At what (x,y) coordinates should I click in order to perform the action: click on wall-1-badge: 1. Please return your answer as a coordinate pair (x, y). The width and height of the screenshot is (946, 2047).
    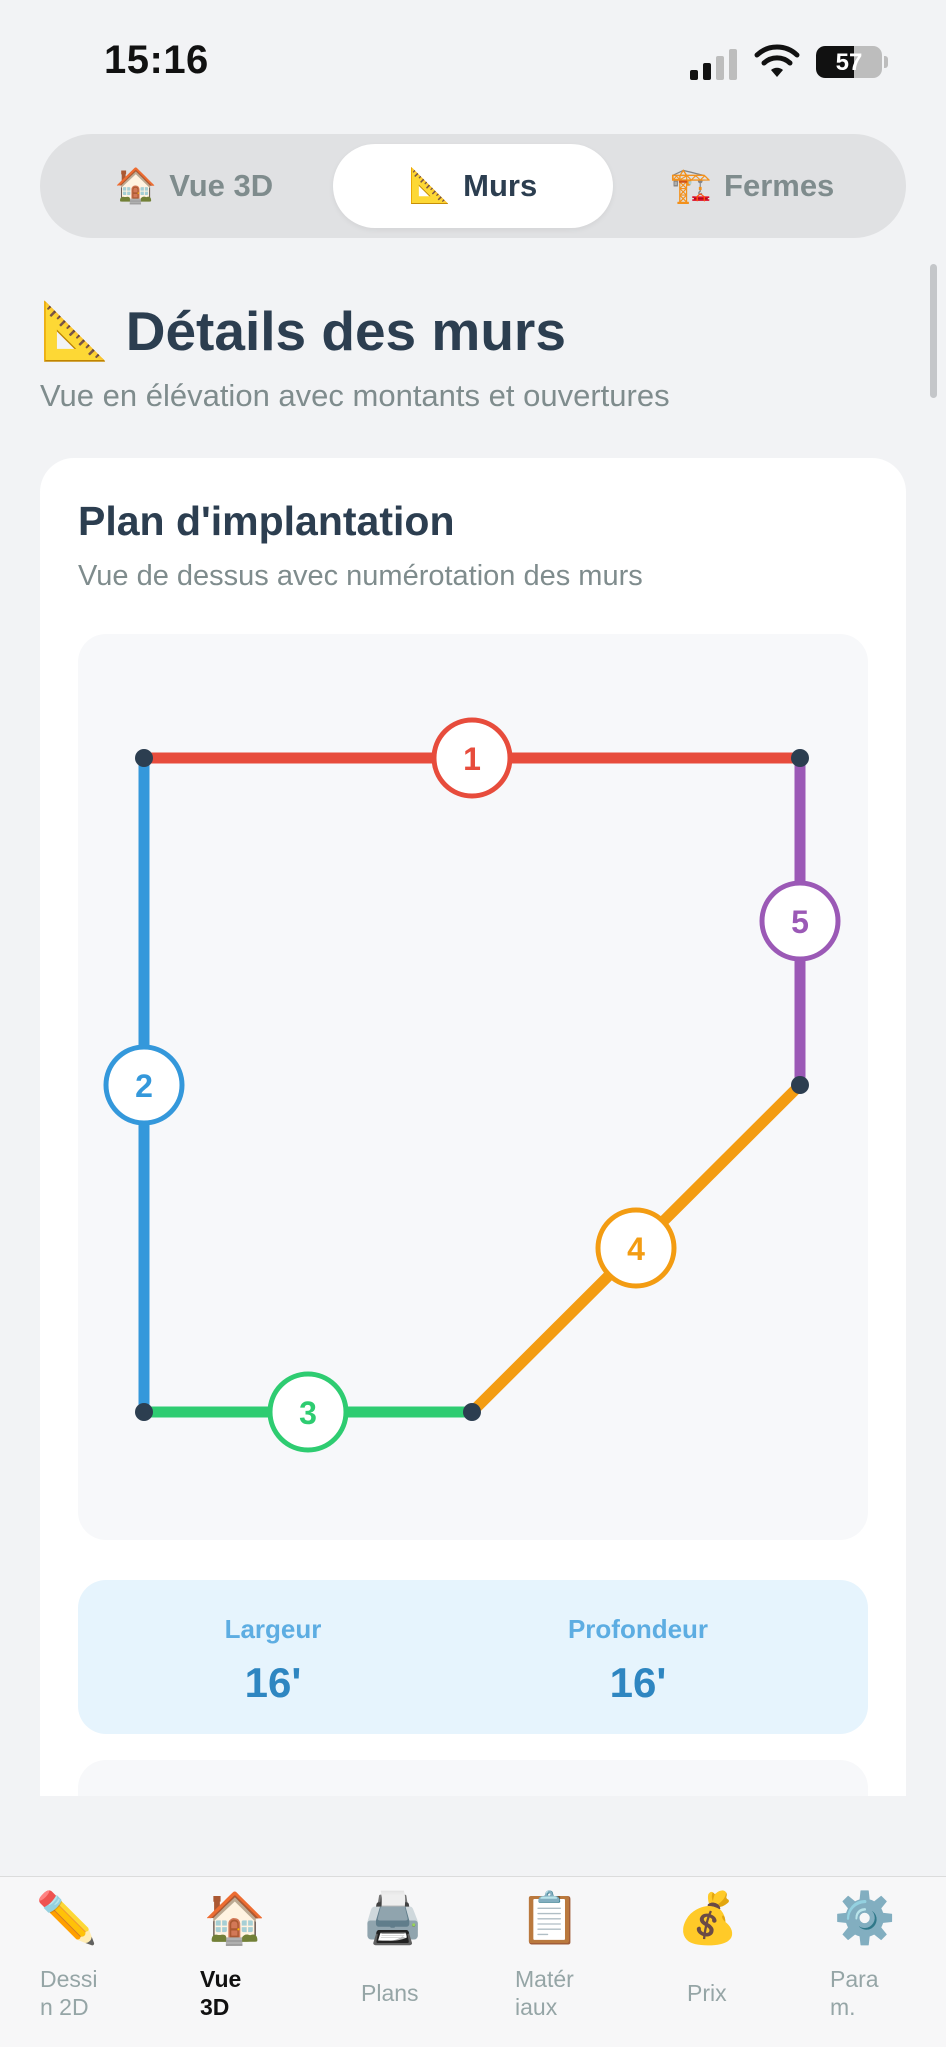
    Looking at the image, I should click on (472, 758).